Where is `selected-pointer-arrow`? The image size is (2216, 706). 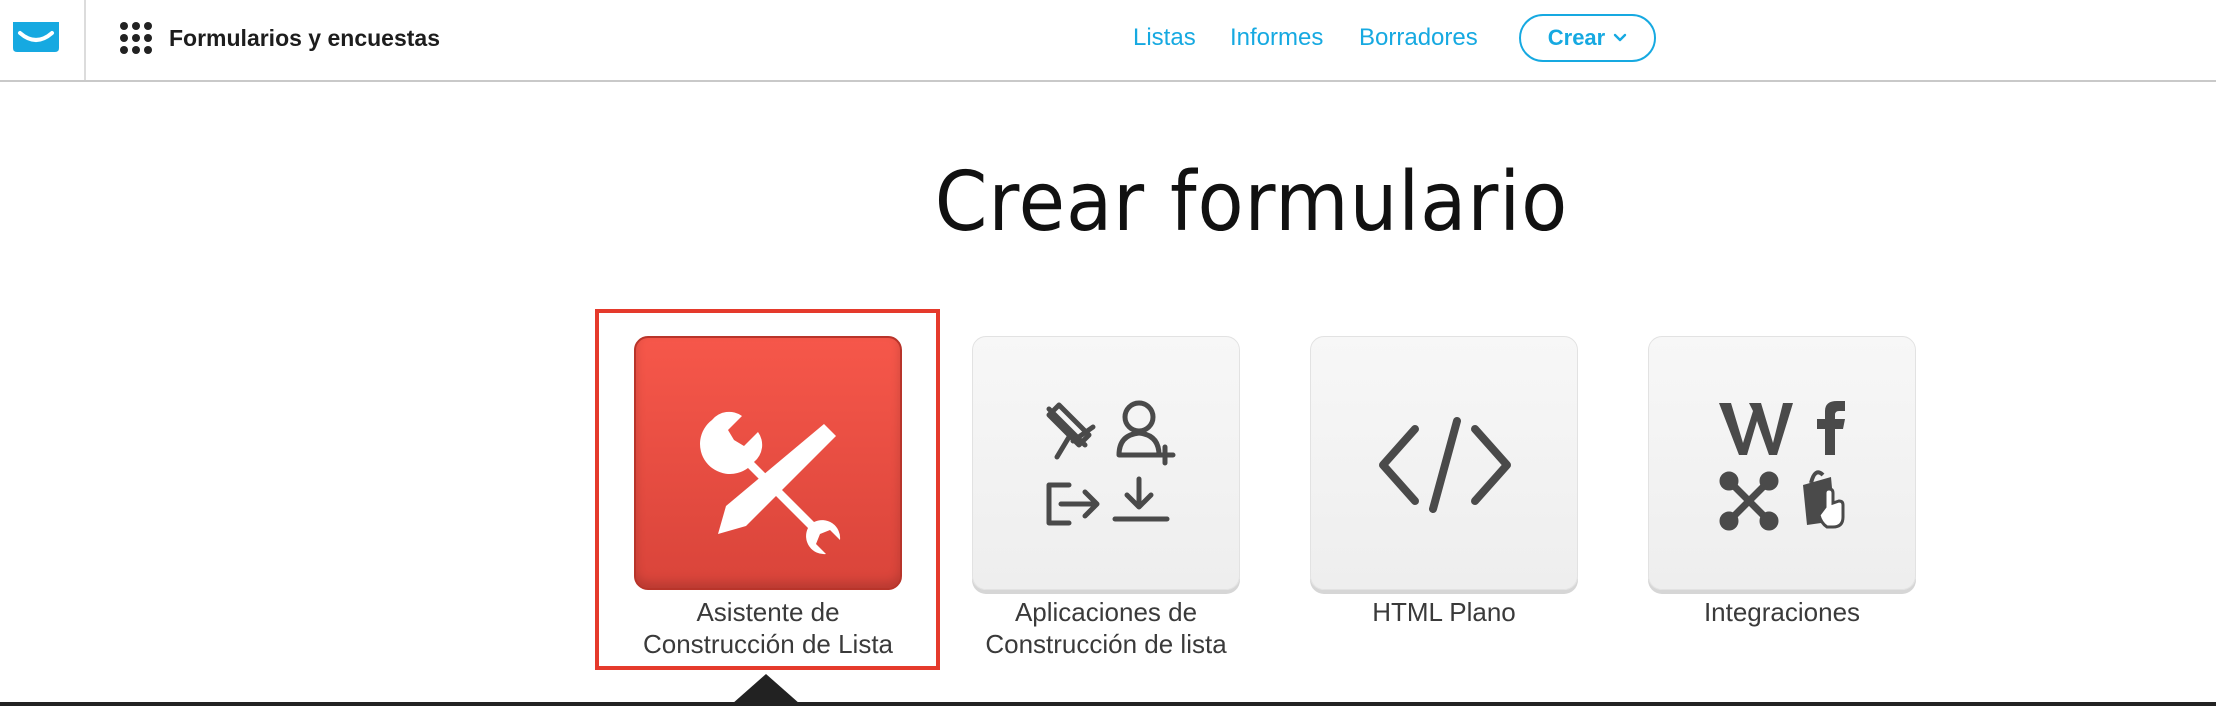 selected-pointer-arrow is located at coordinates (766, 689).